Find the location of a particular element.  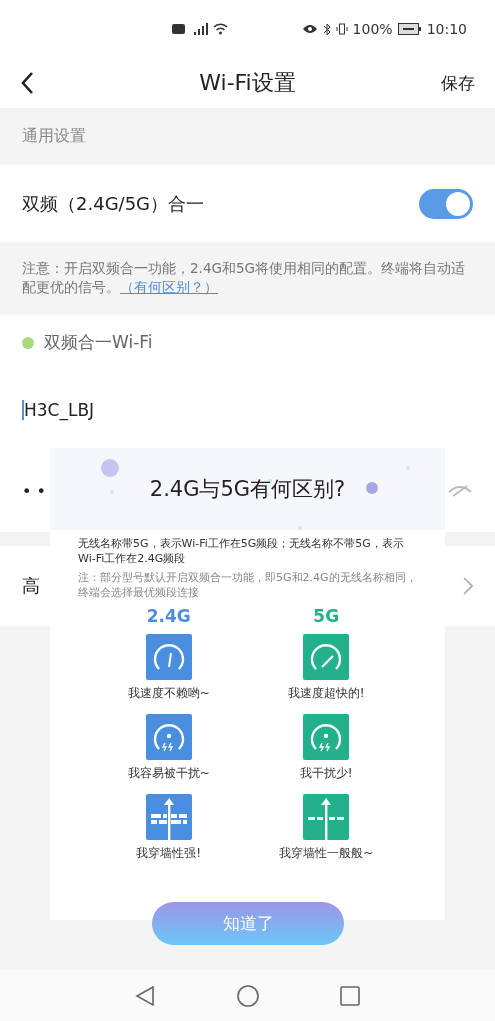

chevron-right-icon is located at coordinates (468, 586).